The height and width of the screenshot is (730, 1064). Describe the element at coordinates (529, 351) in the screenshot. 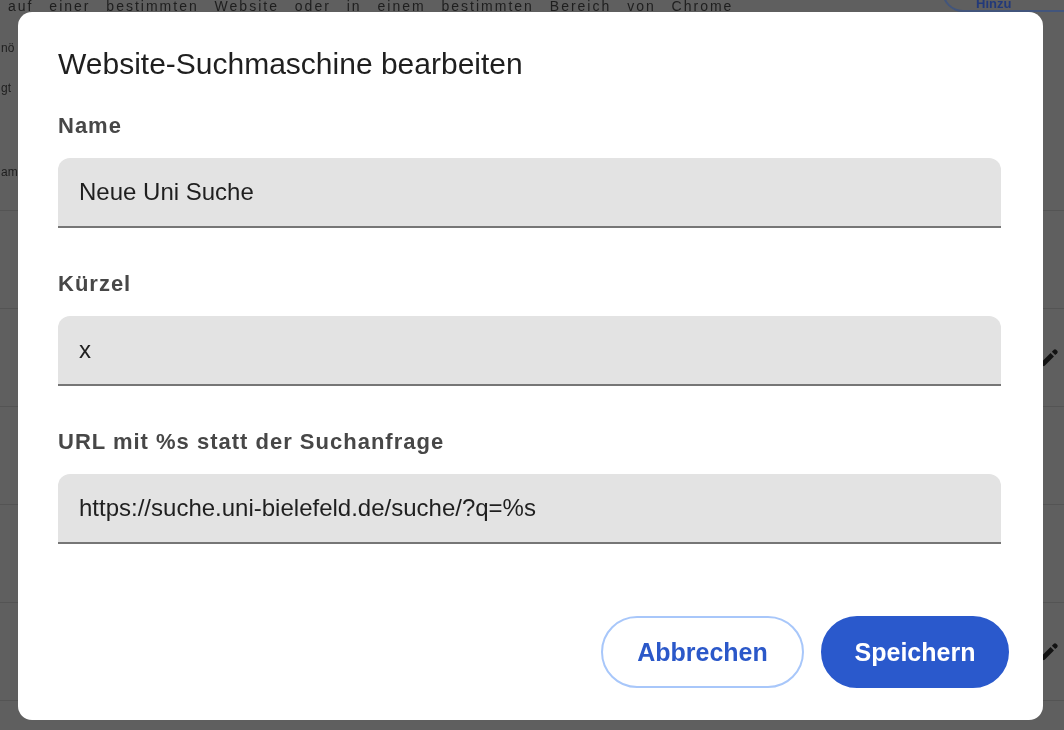

I see `input-field: x` at that location.